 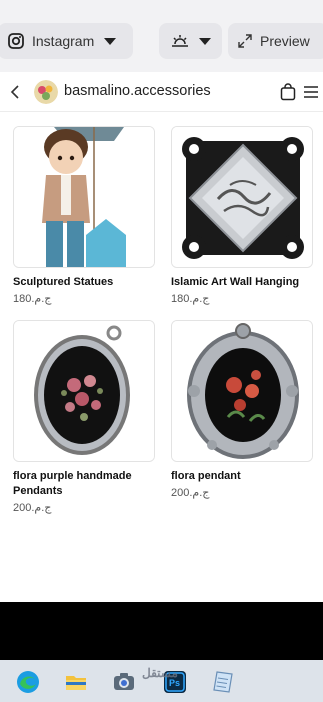 I want to click on product-card: Islamic Art Wall Hanging ج.م.180, so click(x=242, y=216).